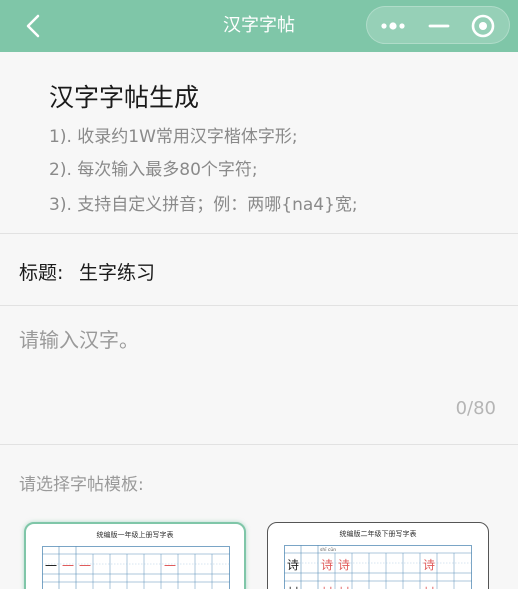 Image resolution: width=518 pixels, height=589 pixels. Describe the element at coordinates (81, 485) in the screenshot. I see `template-section-label: 请选择字帖模板:` at that location.